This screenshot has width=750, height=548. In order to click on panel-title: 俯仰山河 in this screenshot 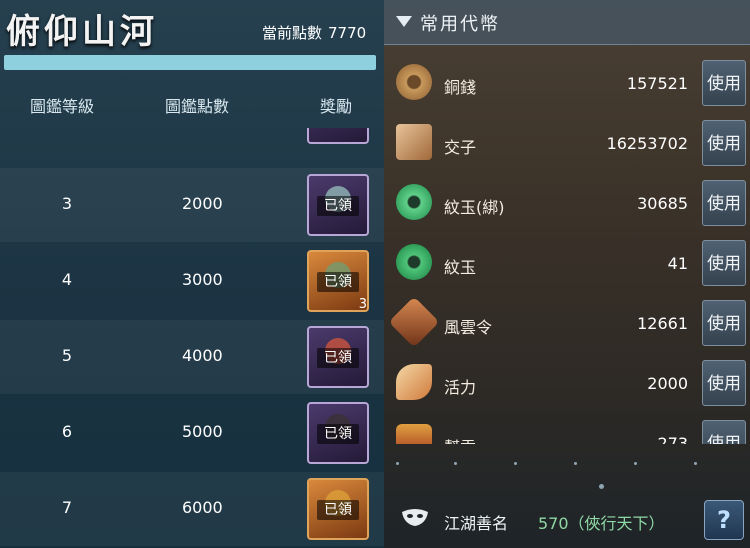, I will do `click(82, 32)`.